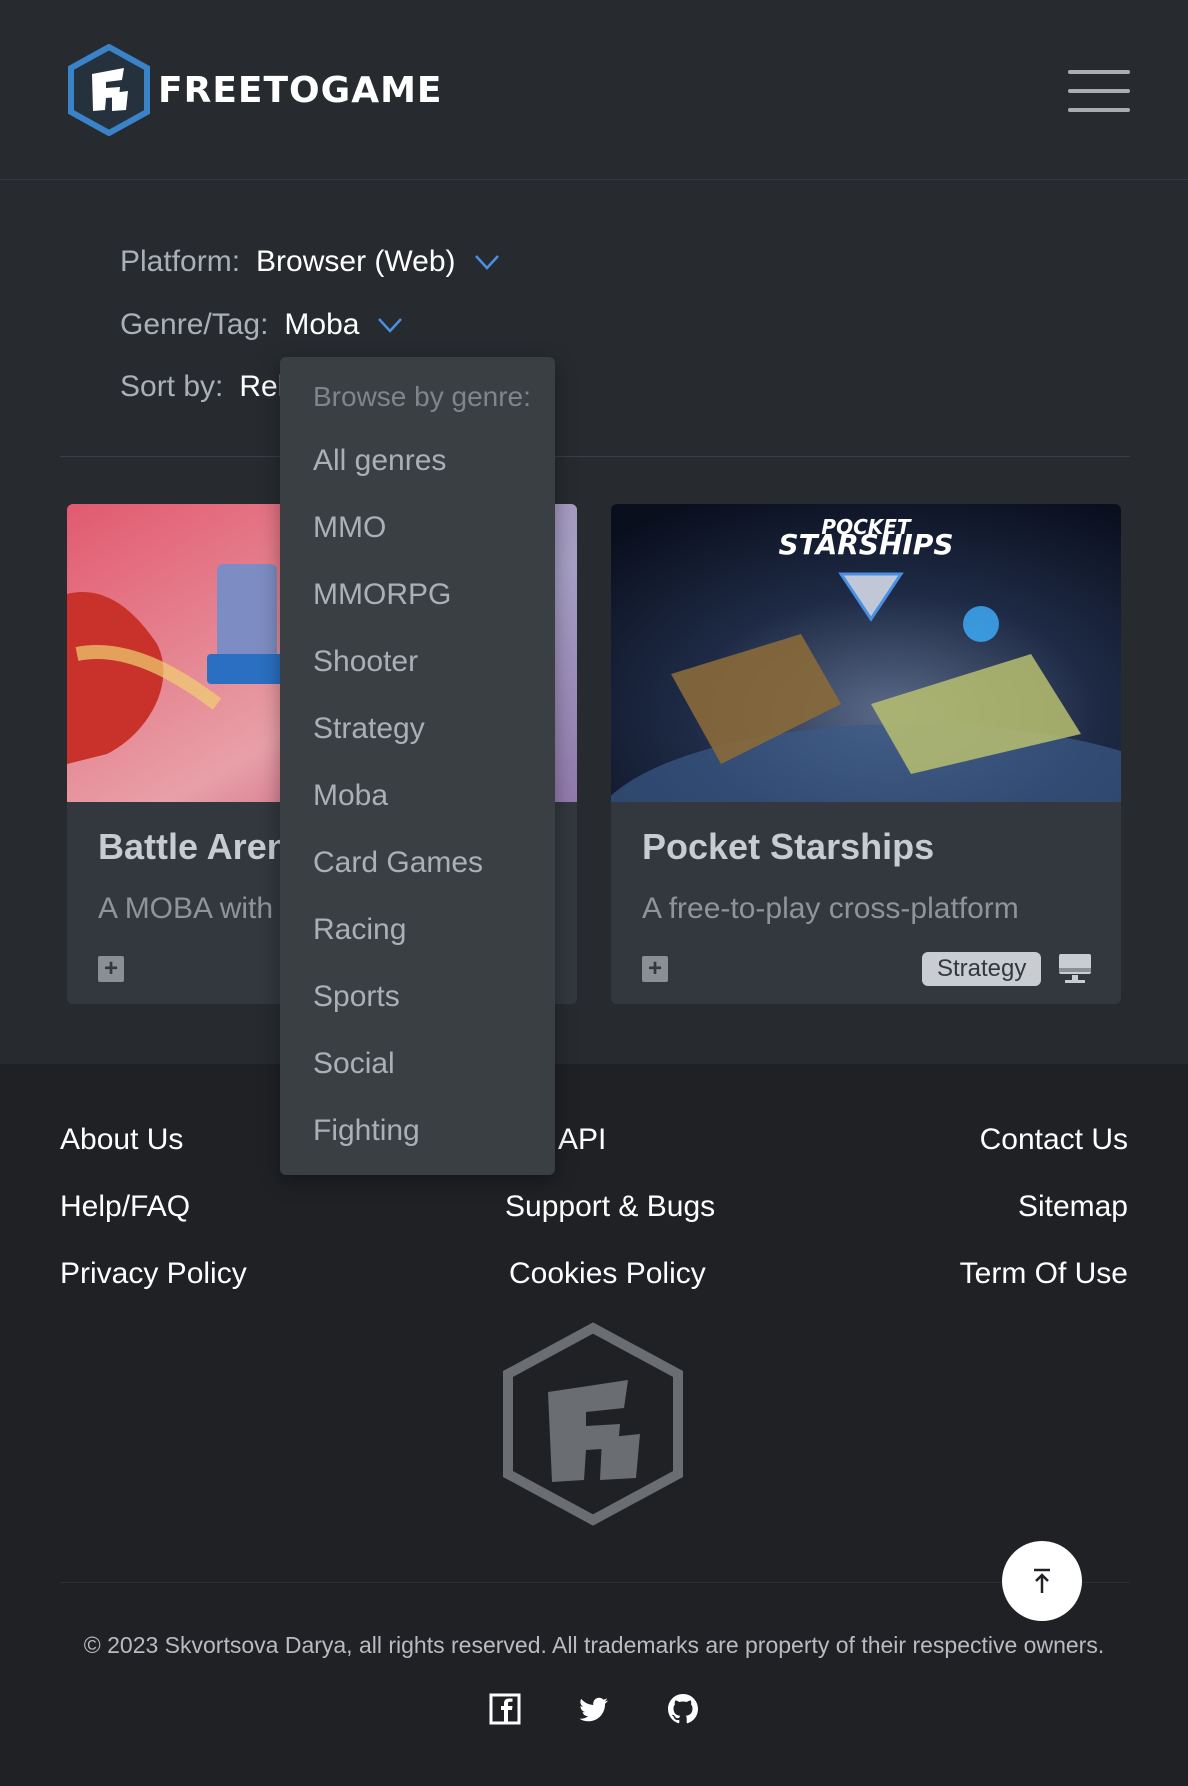  I want to click on footer-link-sitemap: Sitemap, so click(1073, 1207).